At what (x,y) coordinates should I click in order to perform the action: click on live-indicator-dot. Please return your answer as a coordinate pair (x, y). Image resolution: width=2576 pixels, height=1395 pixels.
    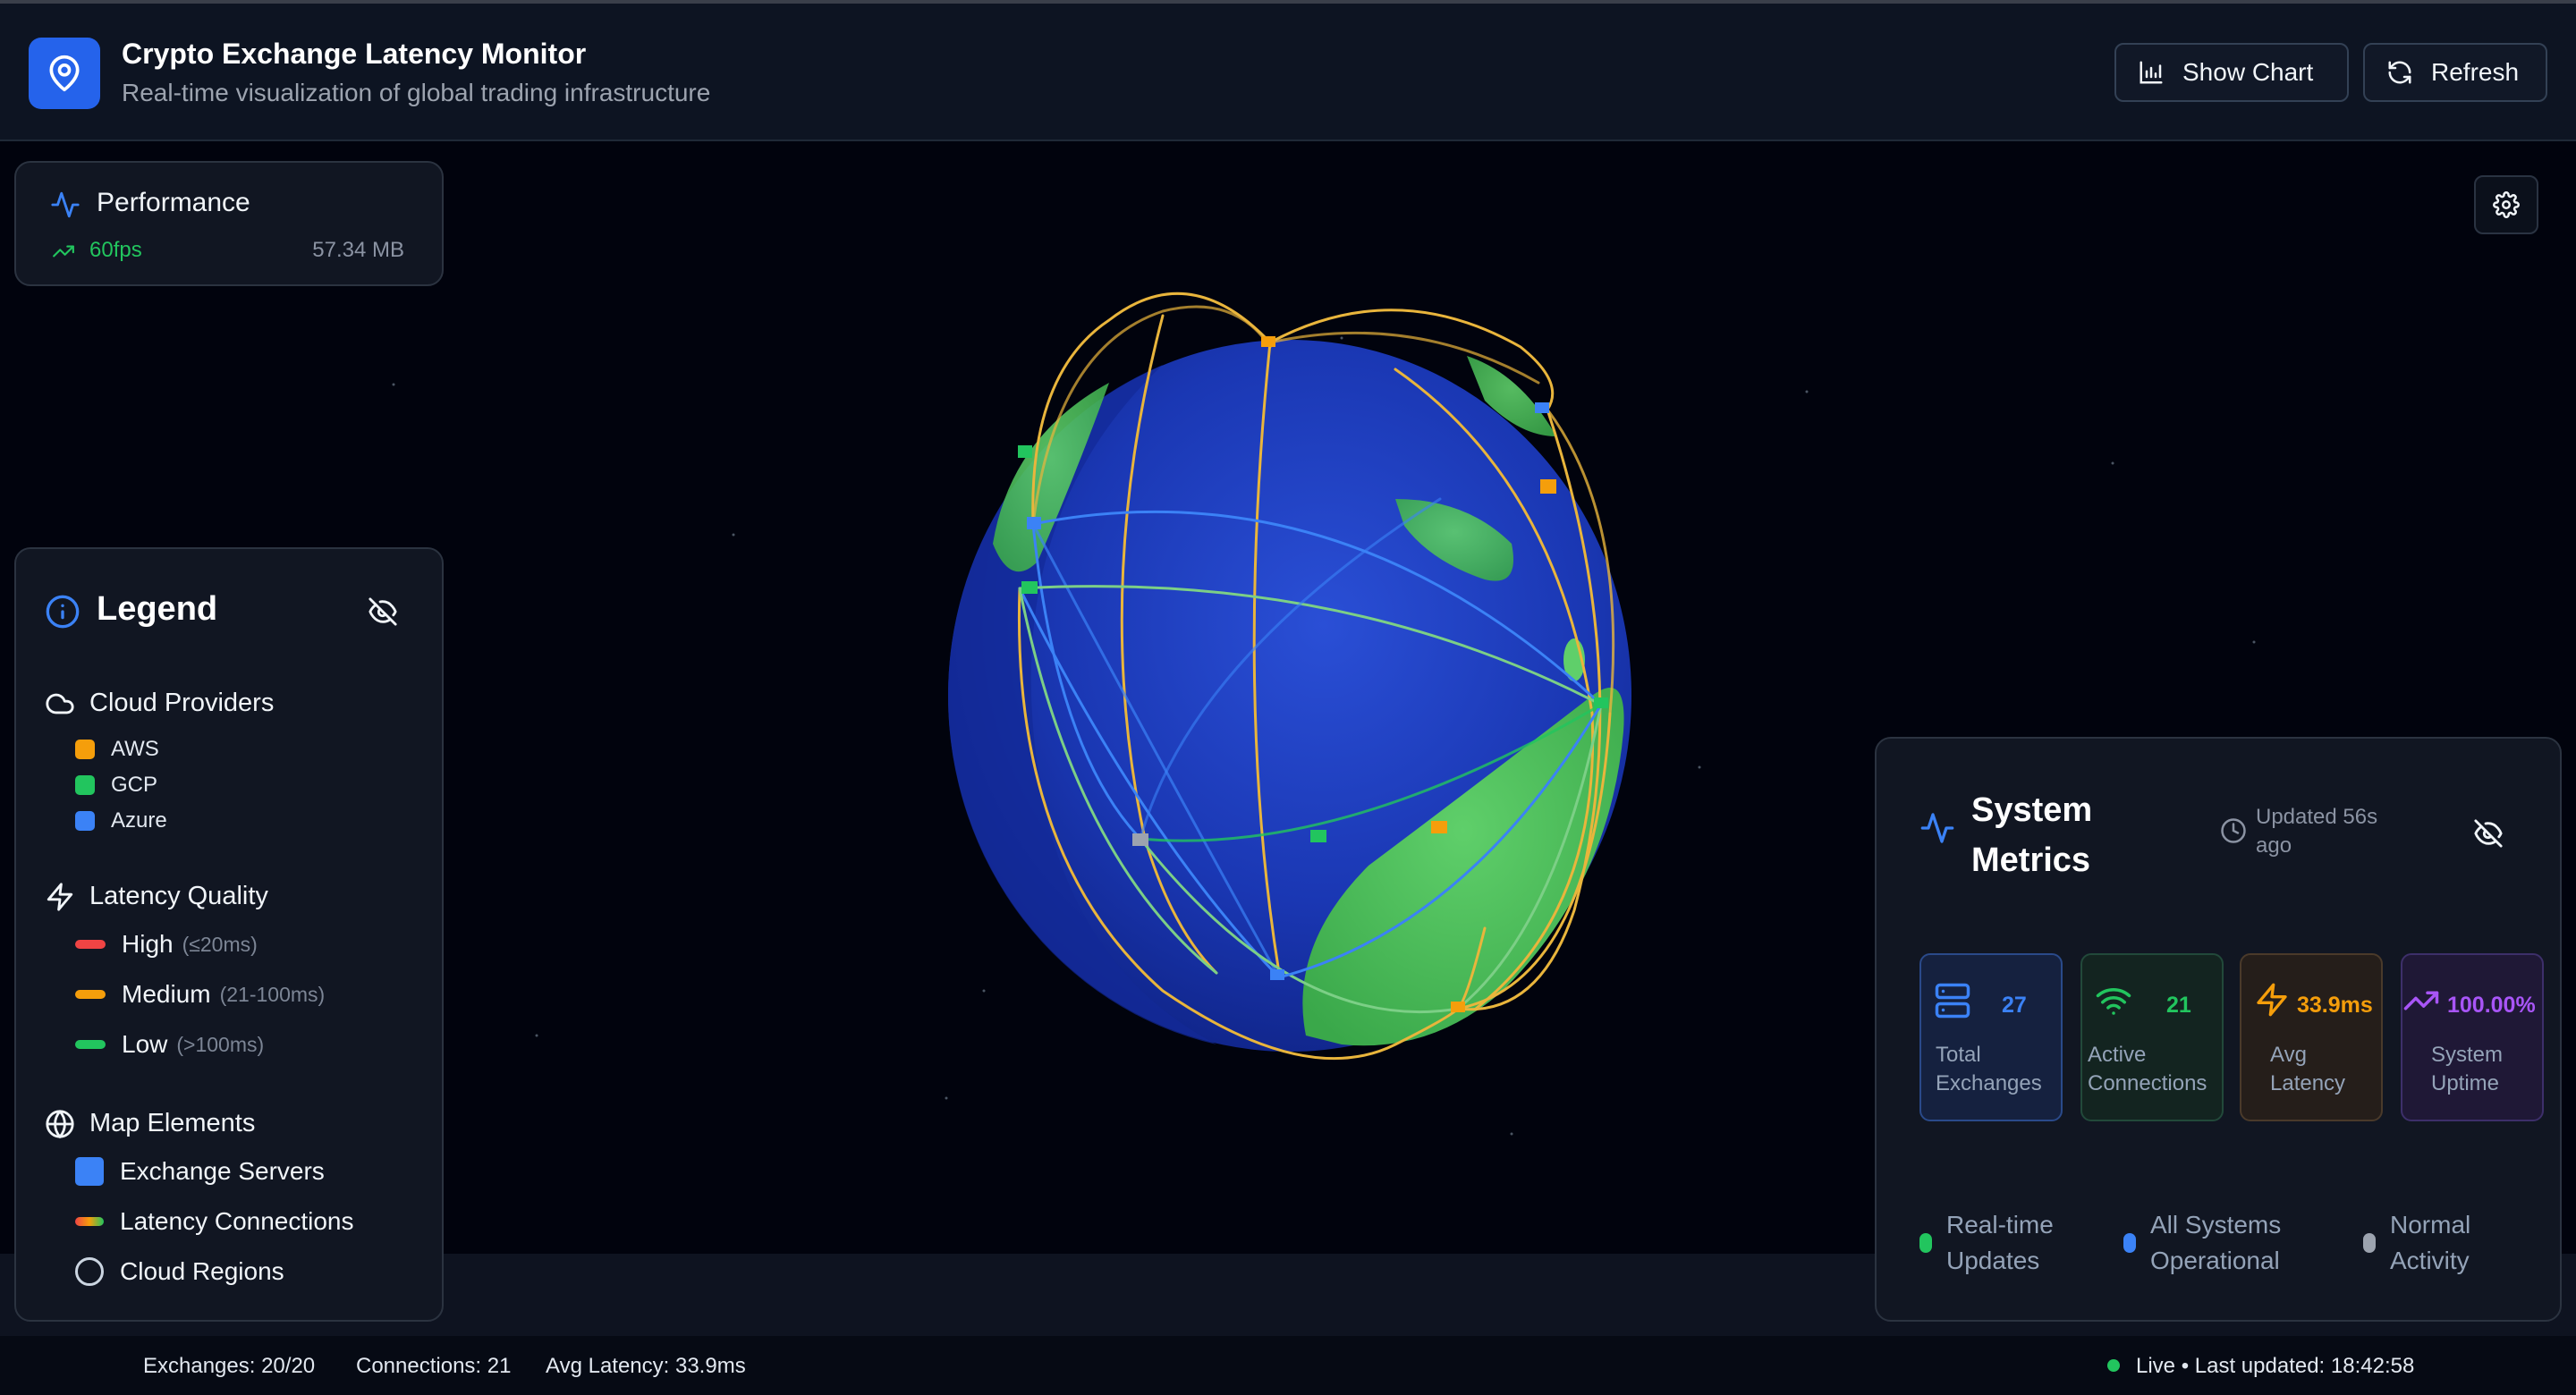
    Looking at the image, I should click on (2113, 1365).